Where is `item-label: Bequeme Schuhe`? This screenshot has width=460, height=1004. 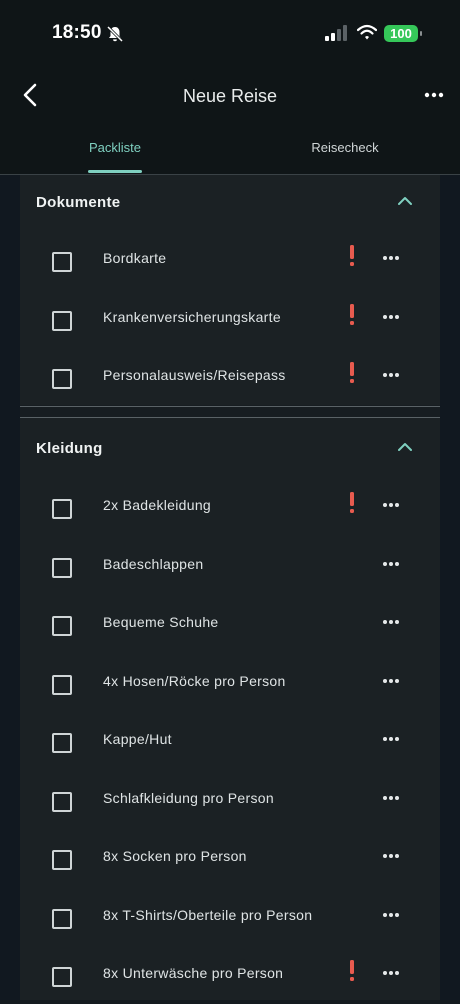 item-label: Bequeme Schuhe is located at coordinates (161, 622).